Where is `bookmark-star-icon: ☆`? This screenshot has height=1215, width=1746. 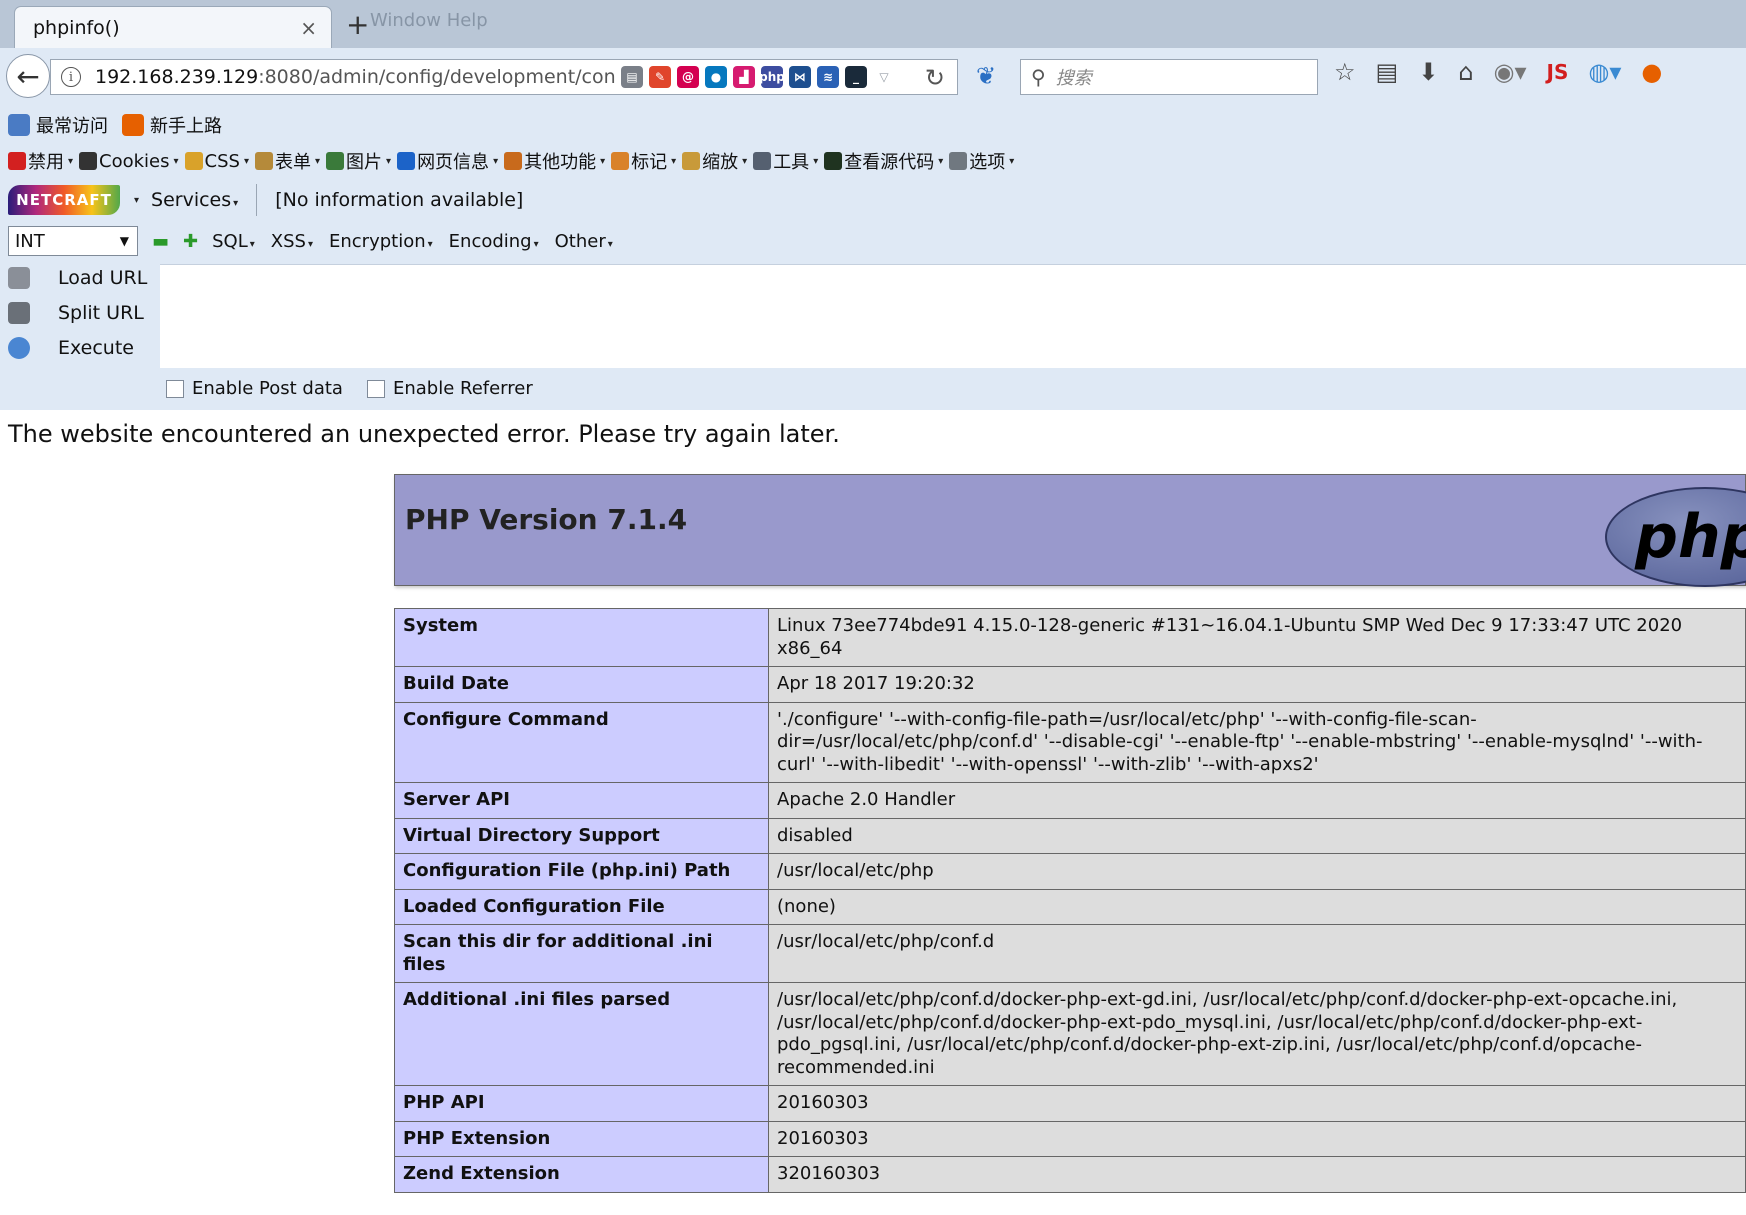
bookmark-star-icon: ☆ is located at coordinates (1345, 72).